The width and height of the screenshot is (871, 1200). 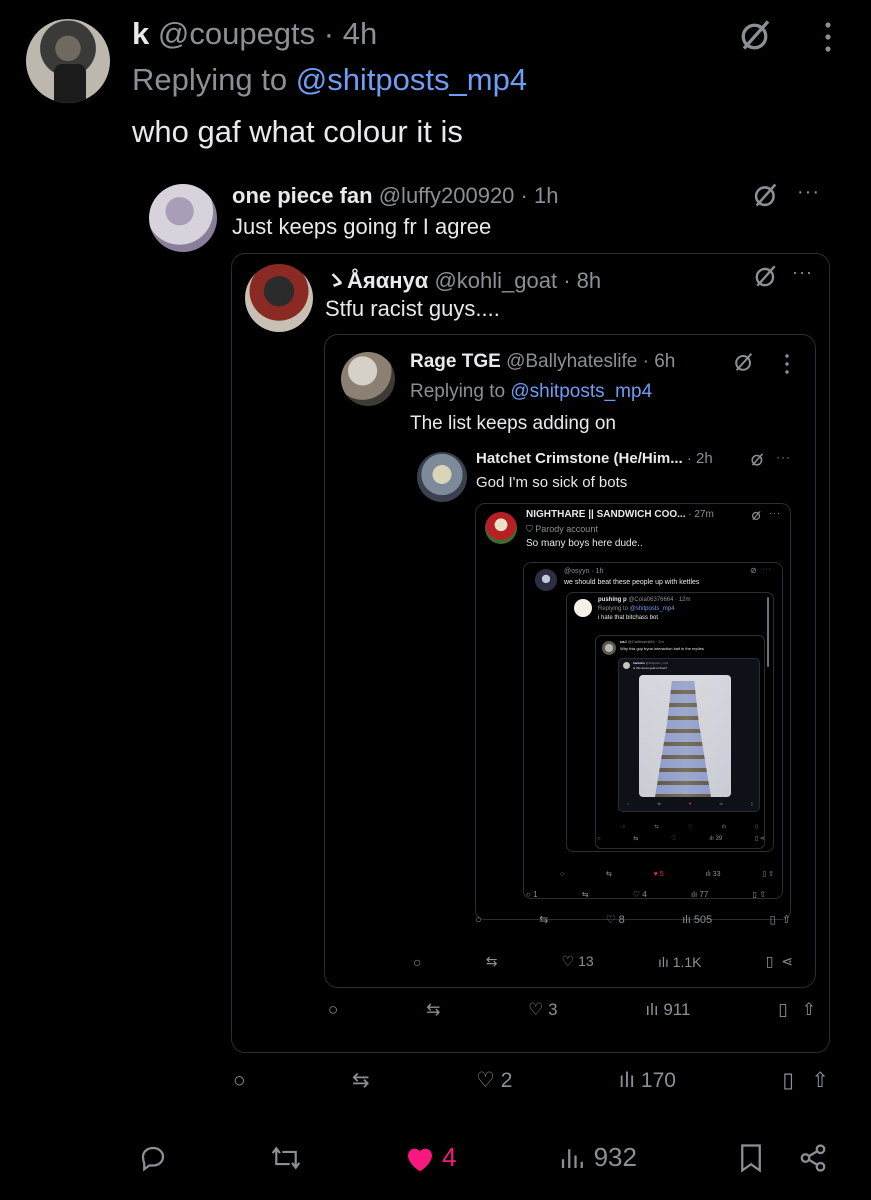 I want to click on author-handle: @coupegts, so click(x=236, y=33).